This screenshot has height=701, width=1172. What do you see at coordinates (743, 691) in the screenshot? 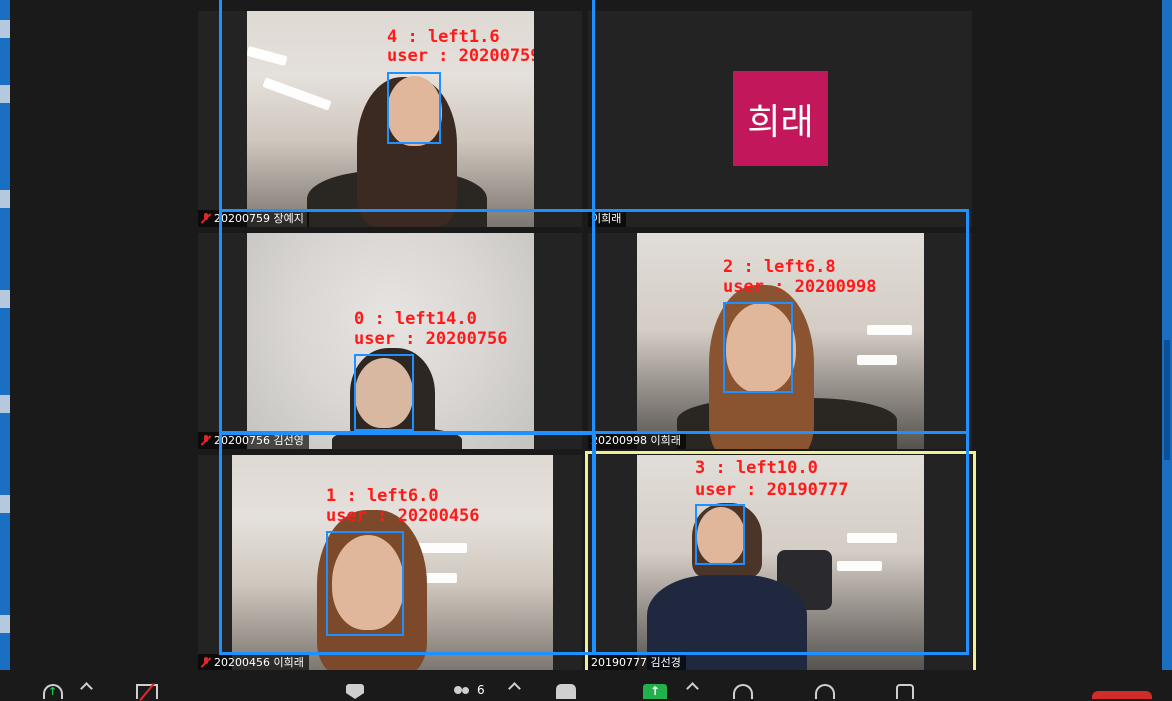
I see `record-button` at bounding box center [743, 691].